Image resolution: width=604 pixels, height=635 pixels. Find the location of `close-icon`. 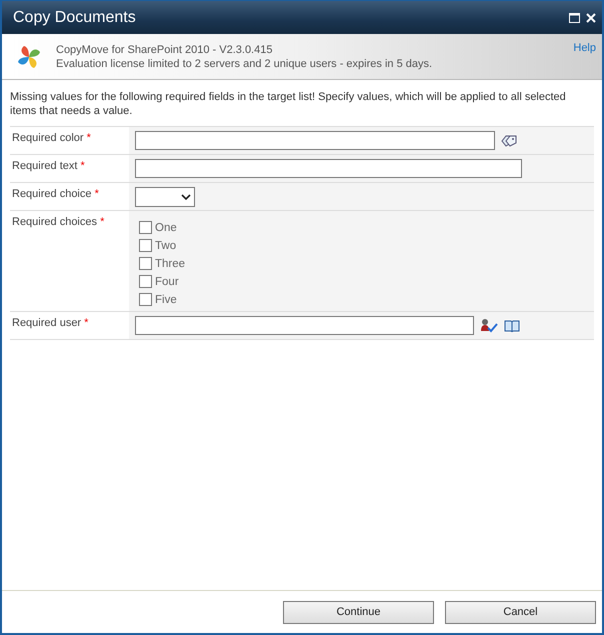

close-icon is located at coordinates (591, 17).